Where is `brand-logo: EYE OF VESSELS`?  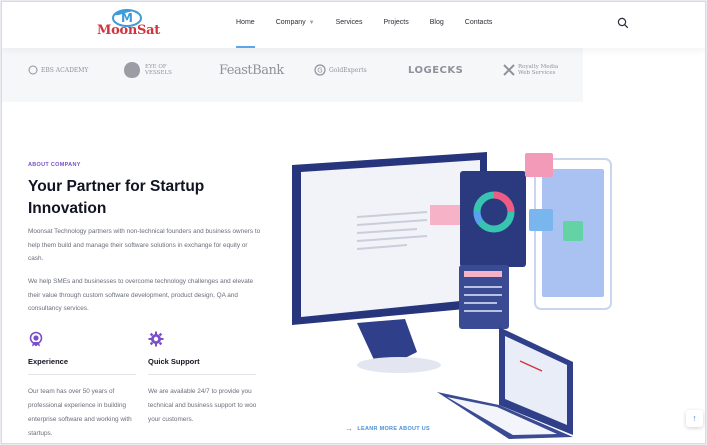
brand-logo: EYE OF VESSELS is located at coordinates (151, 70).